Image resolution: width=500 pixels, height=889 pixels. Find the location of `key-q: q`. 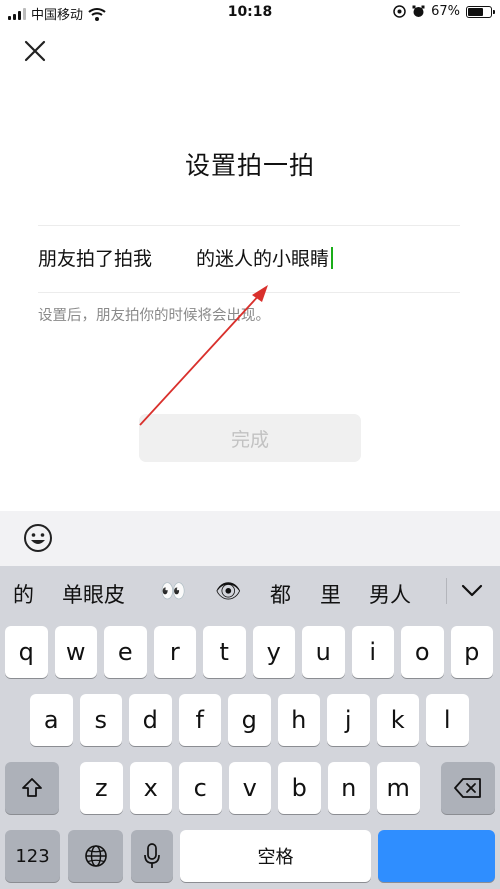

key-q: q is located at coordinates (26, 652).